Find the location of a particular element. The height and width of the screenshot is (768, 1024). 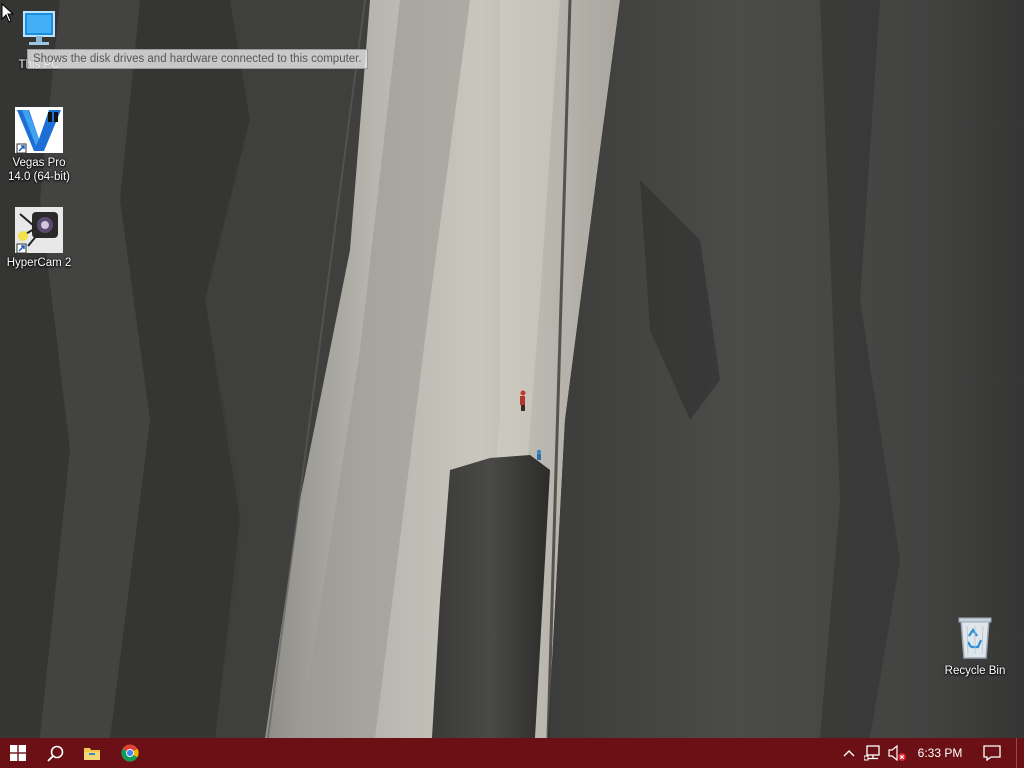

chrome-button is located at coordinates (130, 753).